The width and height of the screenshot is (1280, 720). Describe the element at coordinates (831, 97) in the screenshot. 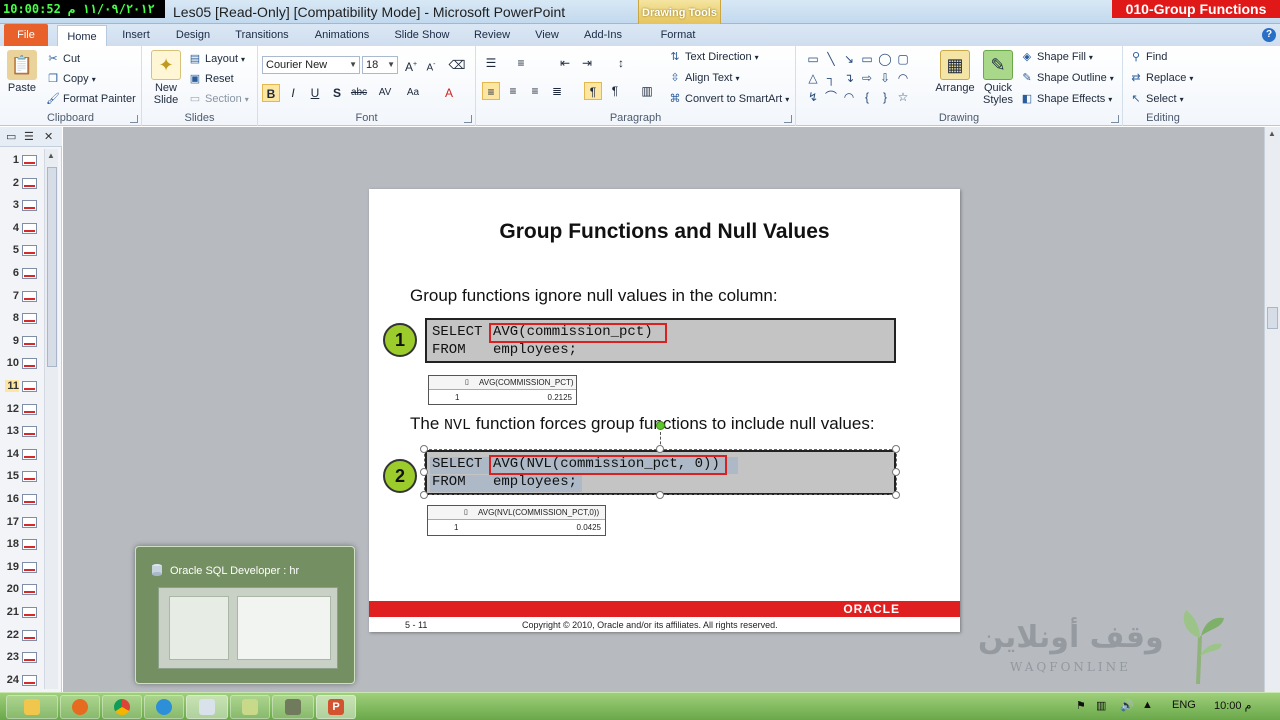

I see `curve-shape-icon: ⌒` at that location.